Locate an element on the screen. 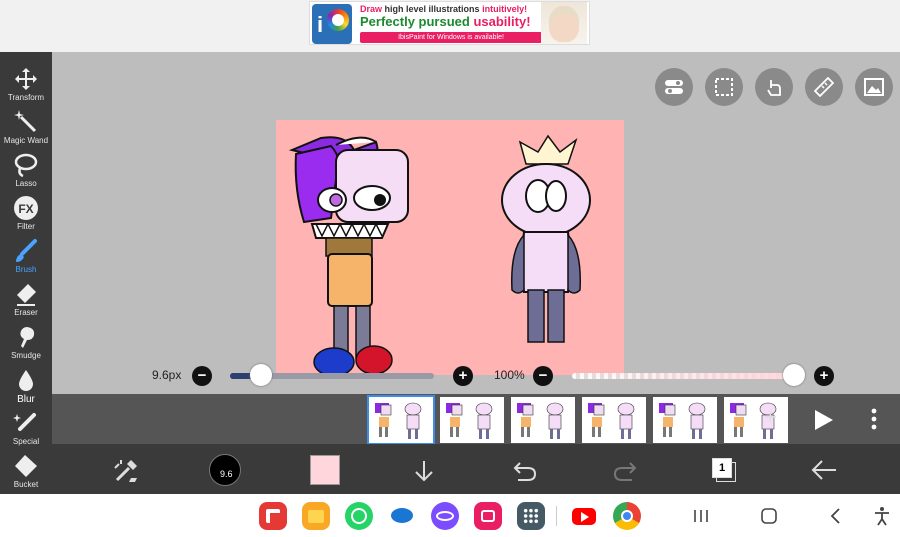  move-arrows-icon is located at coordinates (26, 79).